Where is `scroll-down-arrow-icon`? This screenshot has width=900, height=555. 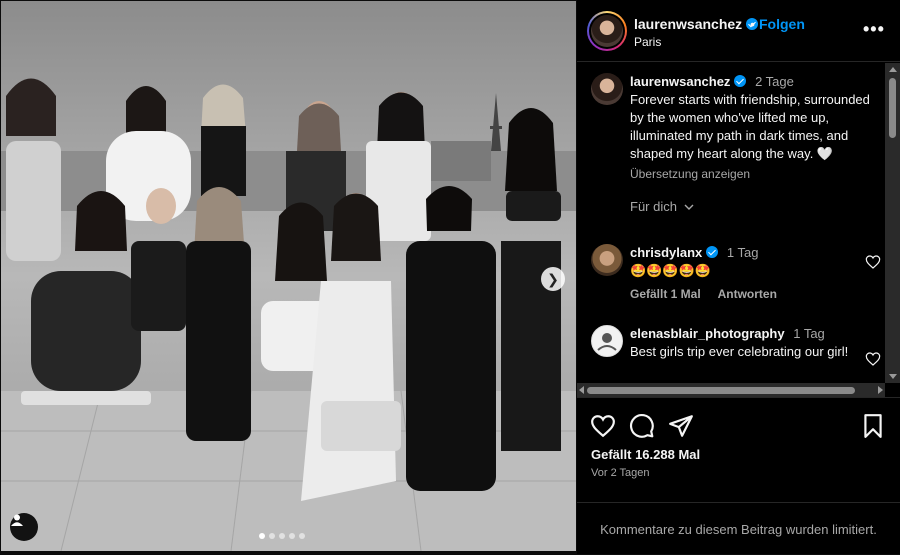 scroll-down-arrow-icon is located at coordinates (893, 376).